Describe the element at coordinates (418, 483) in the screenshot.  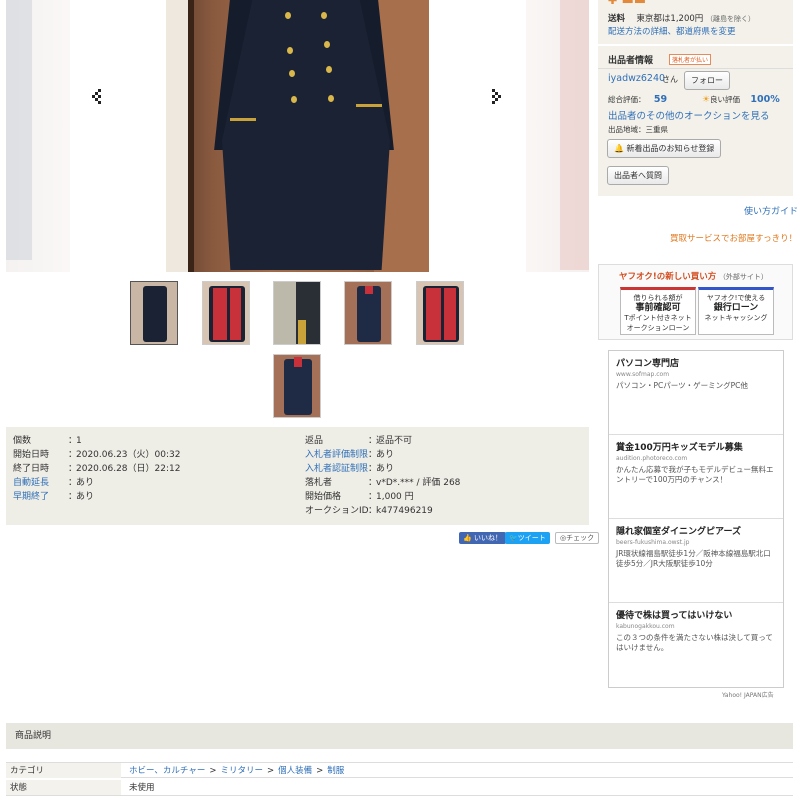
I see `info-value: v*D*.*** / 評価 268` at that location.